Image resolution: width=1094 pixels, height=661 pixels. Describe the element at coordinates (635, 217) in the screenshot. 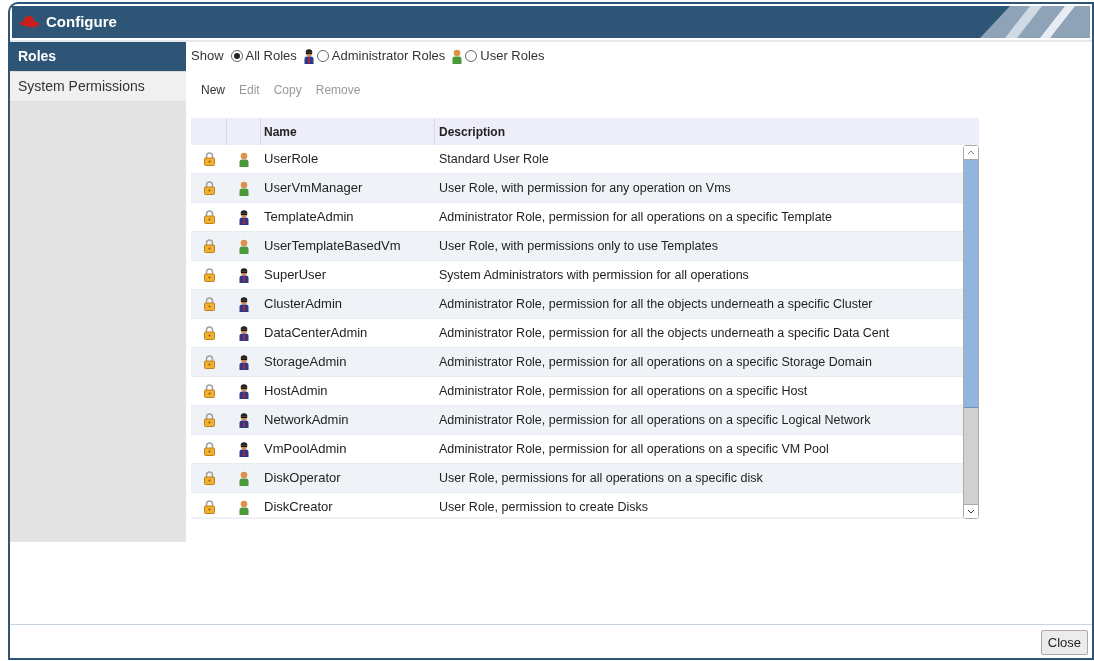

I see `table-cell-text: Administrator Role, permission for all operations on a specific Template` at that location.